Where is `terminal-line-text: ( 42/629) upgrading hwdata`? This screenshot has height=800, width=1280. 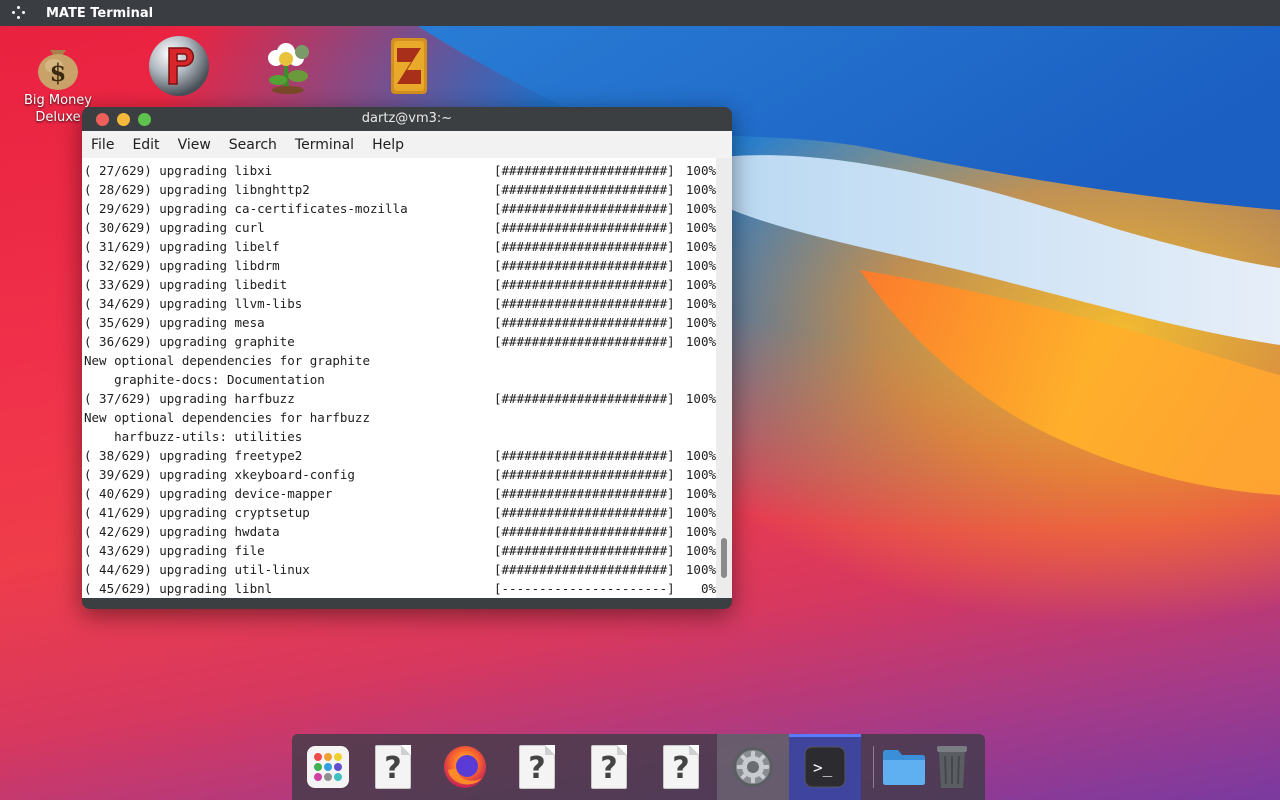
terminal-line-text: ( 42/629) upgrading hwdata is located at coordinates (182, 531).